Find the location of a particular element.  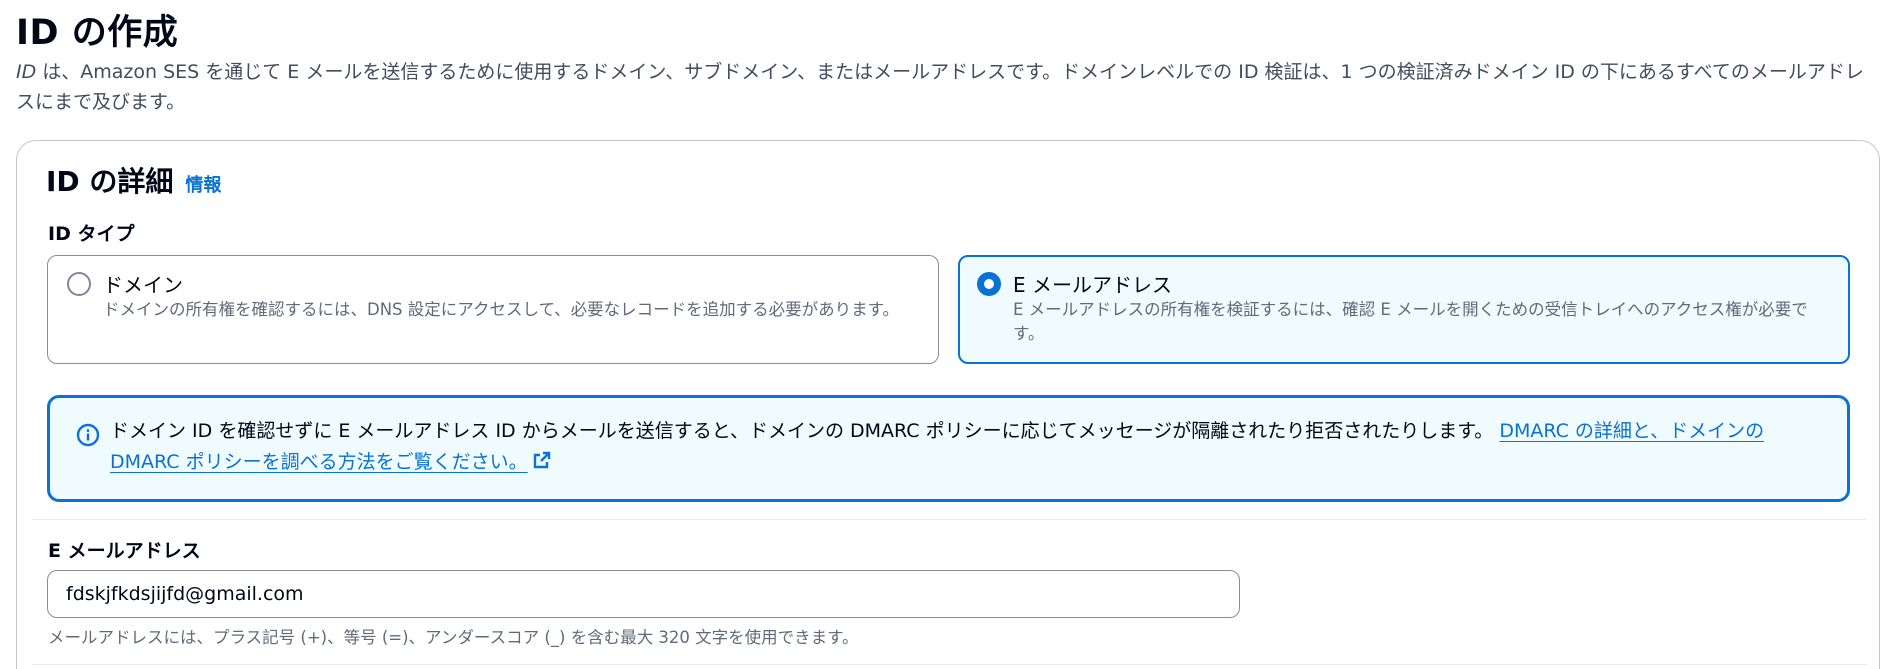

domain-radio-button is located at coordinates (79, 284).